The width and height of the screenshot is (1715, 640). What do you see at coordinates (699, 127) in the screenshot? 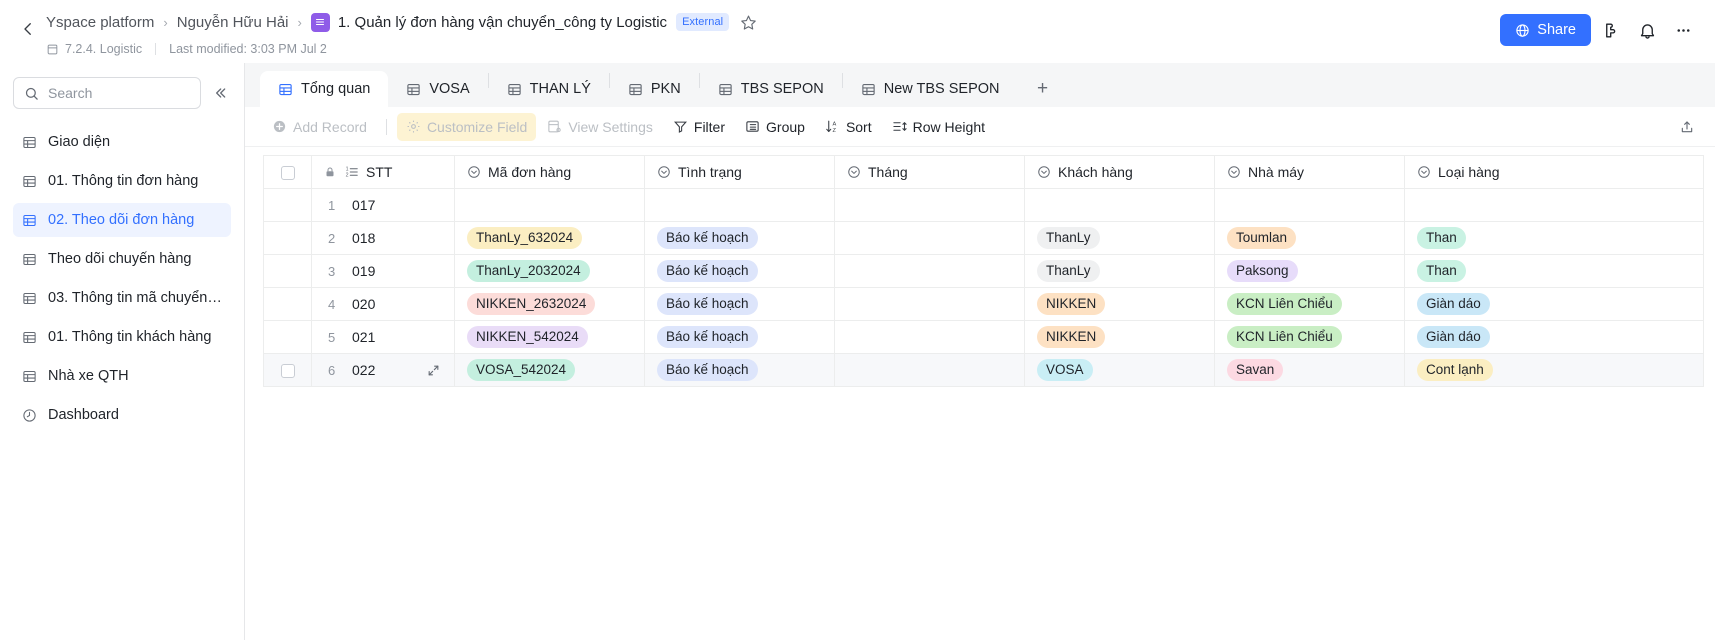
I see `filter-button: Filter` at bounding box center [699, 127].